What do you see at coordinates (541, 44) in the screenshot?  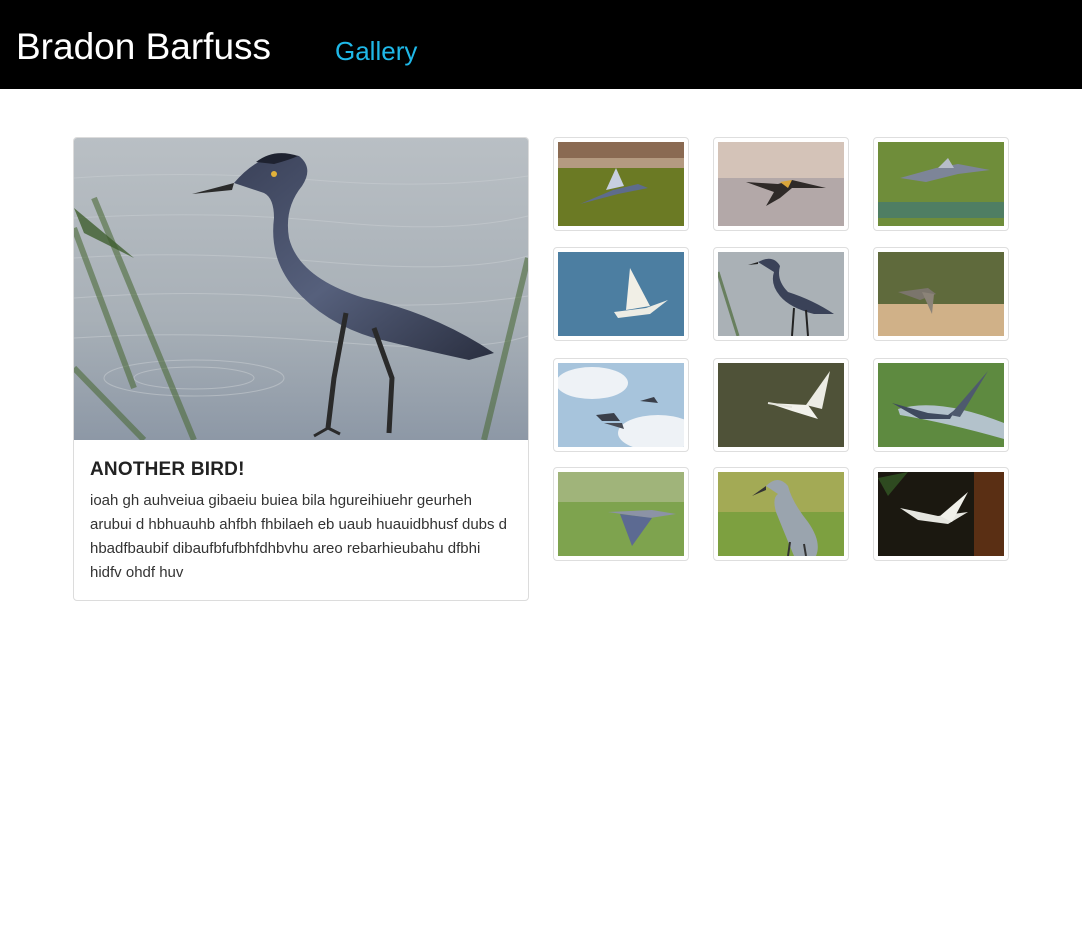 I see `navbar: Bradon Barfuss Gallery` at bounding box center [541, 44].